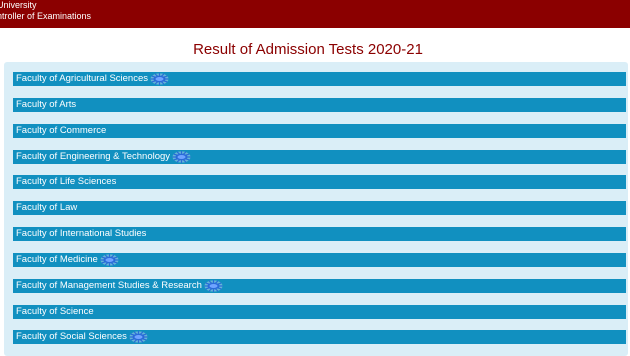 This screenshot has width=630, height=356. I want to click on faculty-item-label: Faculty of Medicine, so click(57, 259).